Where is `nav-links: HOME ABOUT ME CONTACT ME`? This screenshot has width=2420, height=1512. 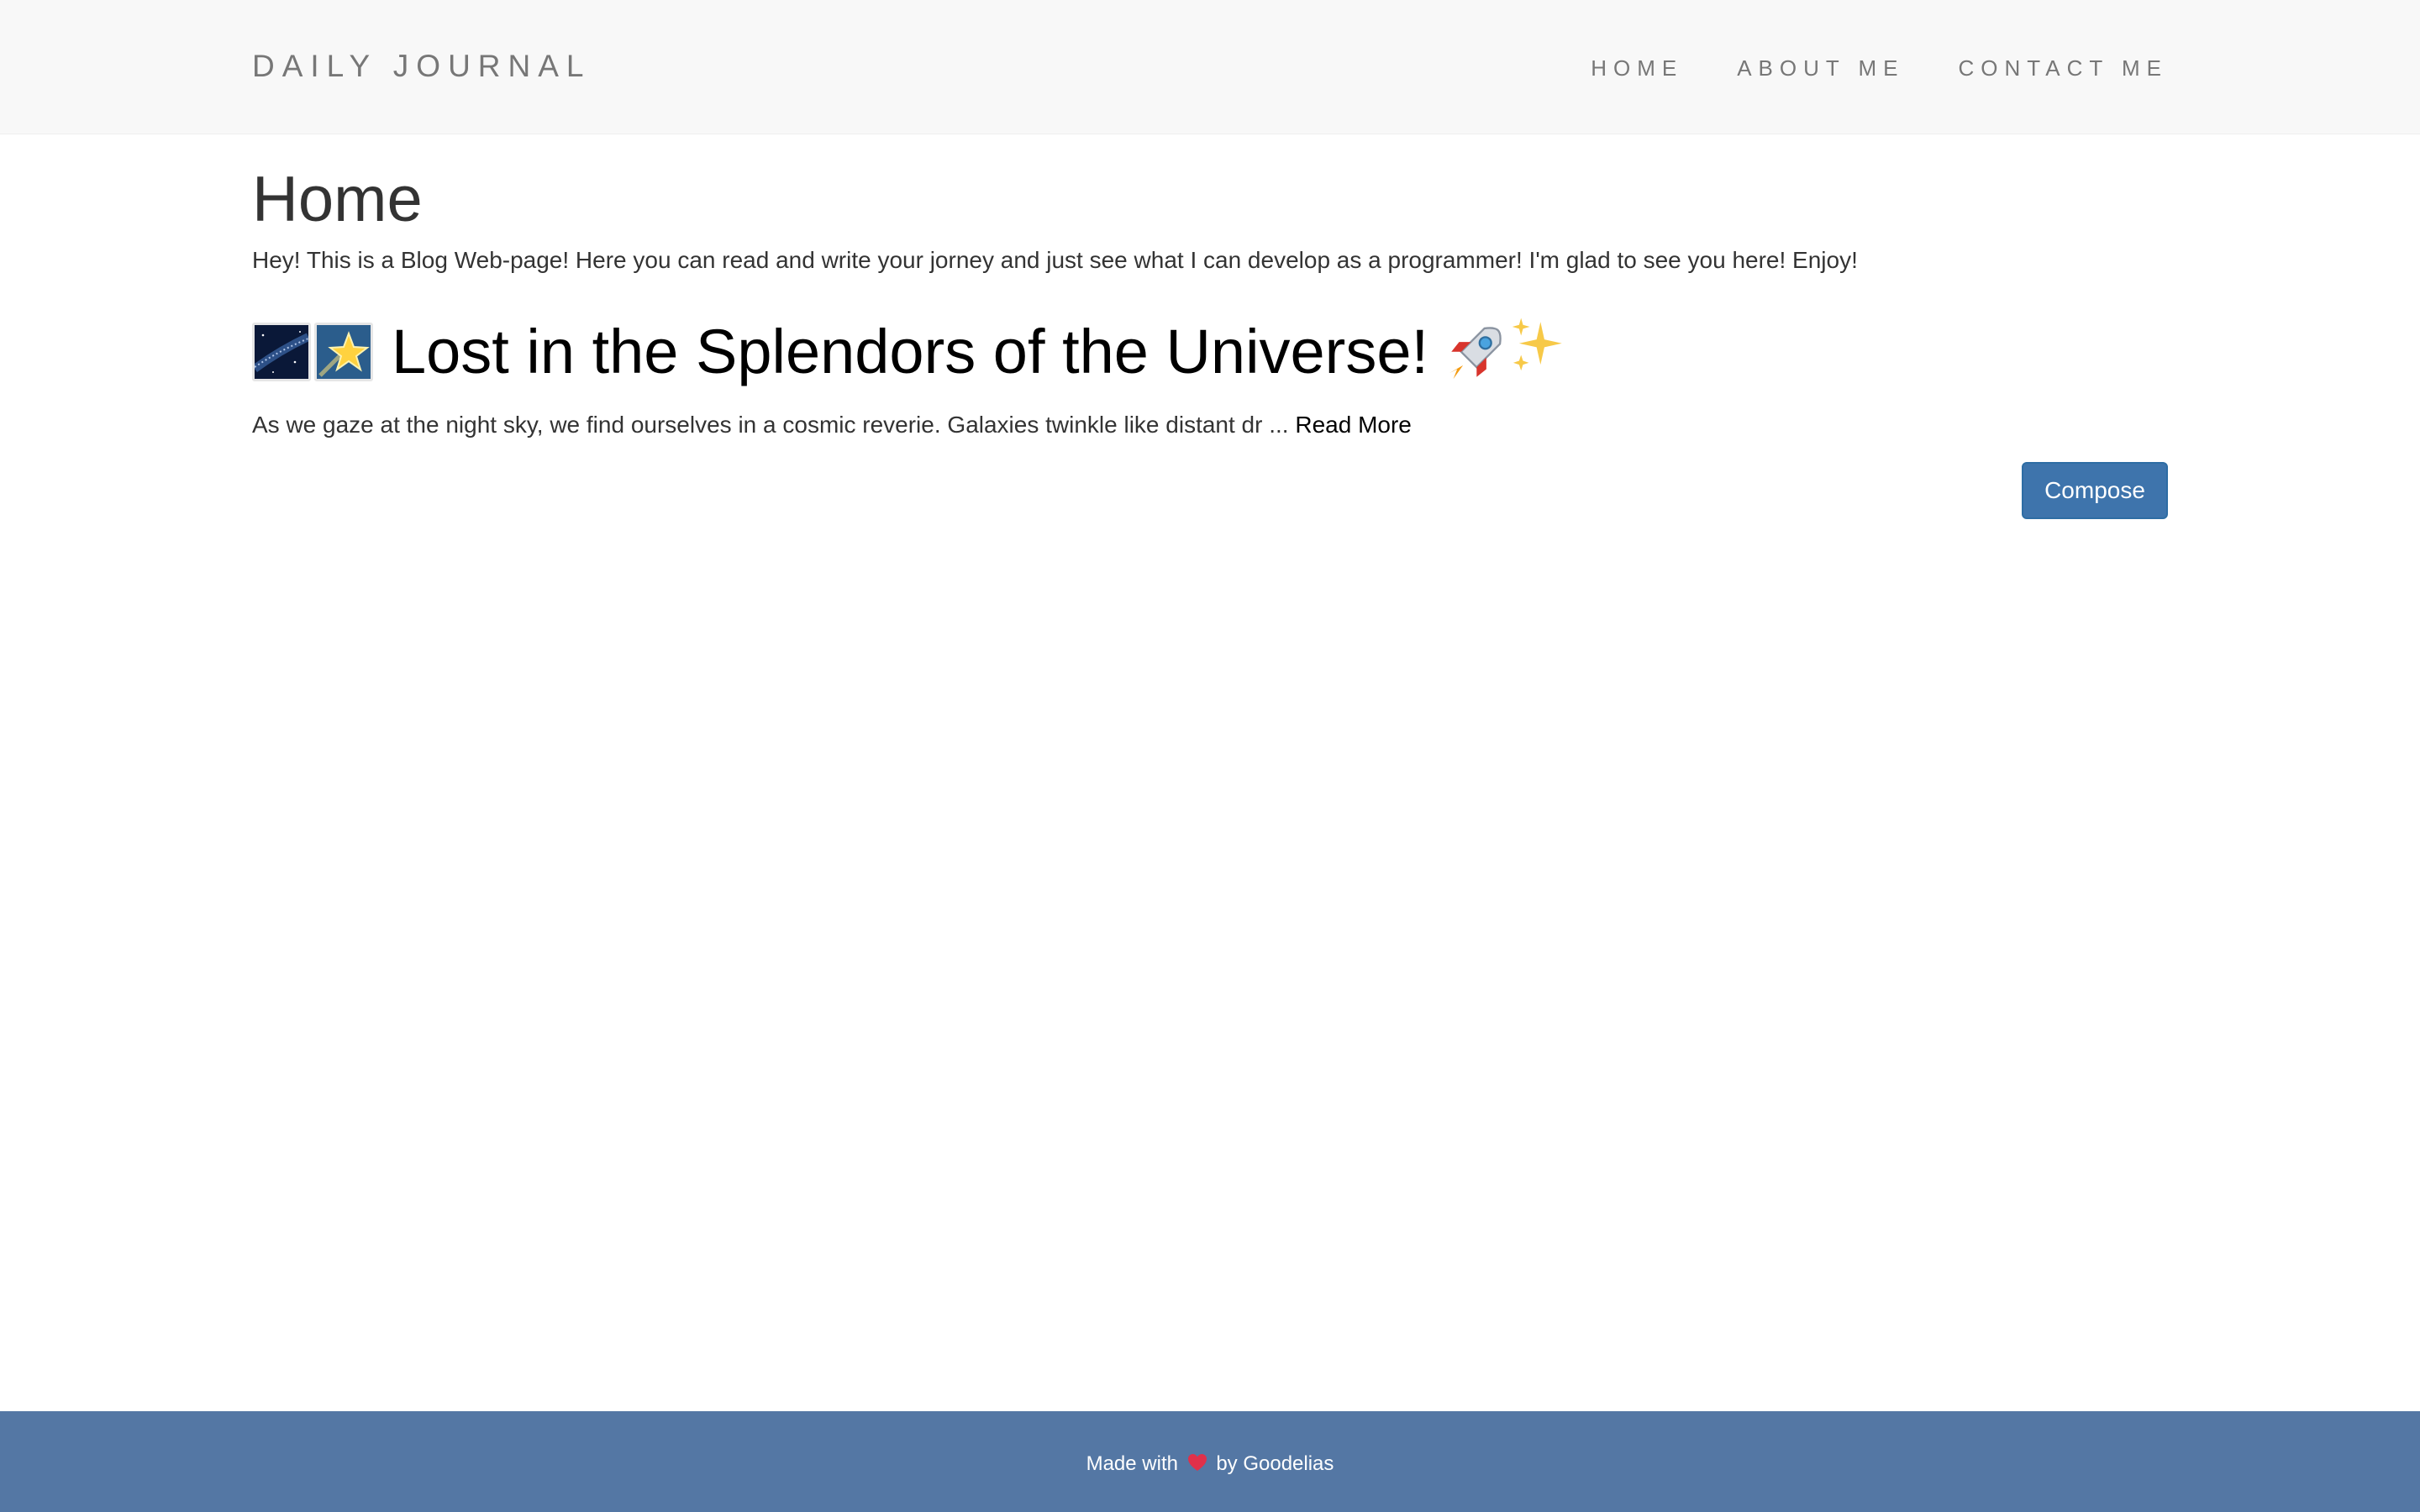
nav-links: HOME ABOUT ME CONTACT ME is located at coordinates (1879, 68).